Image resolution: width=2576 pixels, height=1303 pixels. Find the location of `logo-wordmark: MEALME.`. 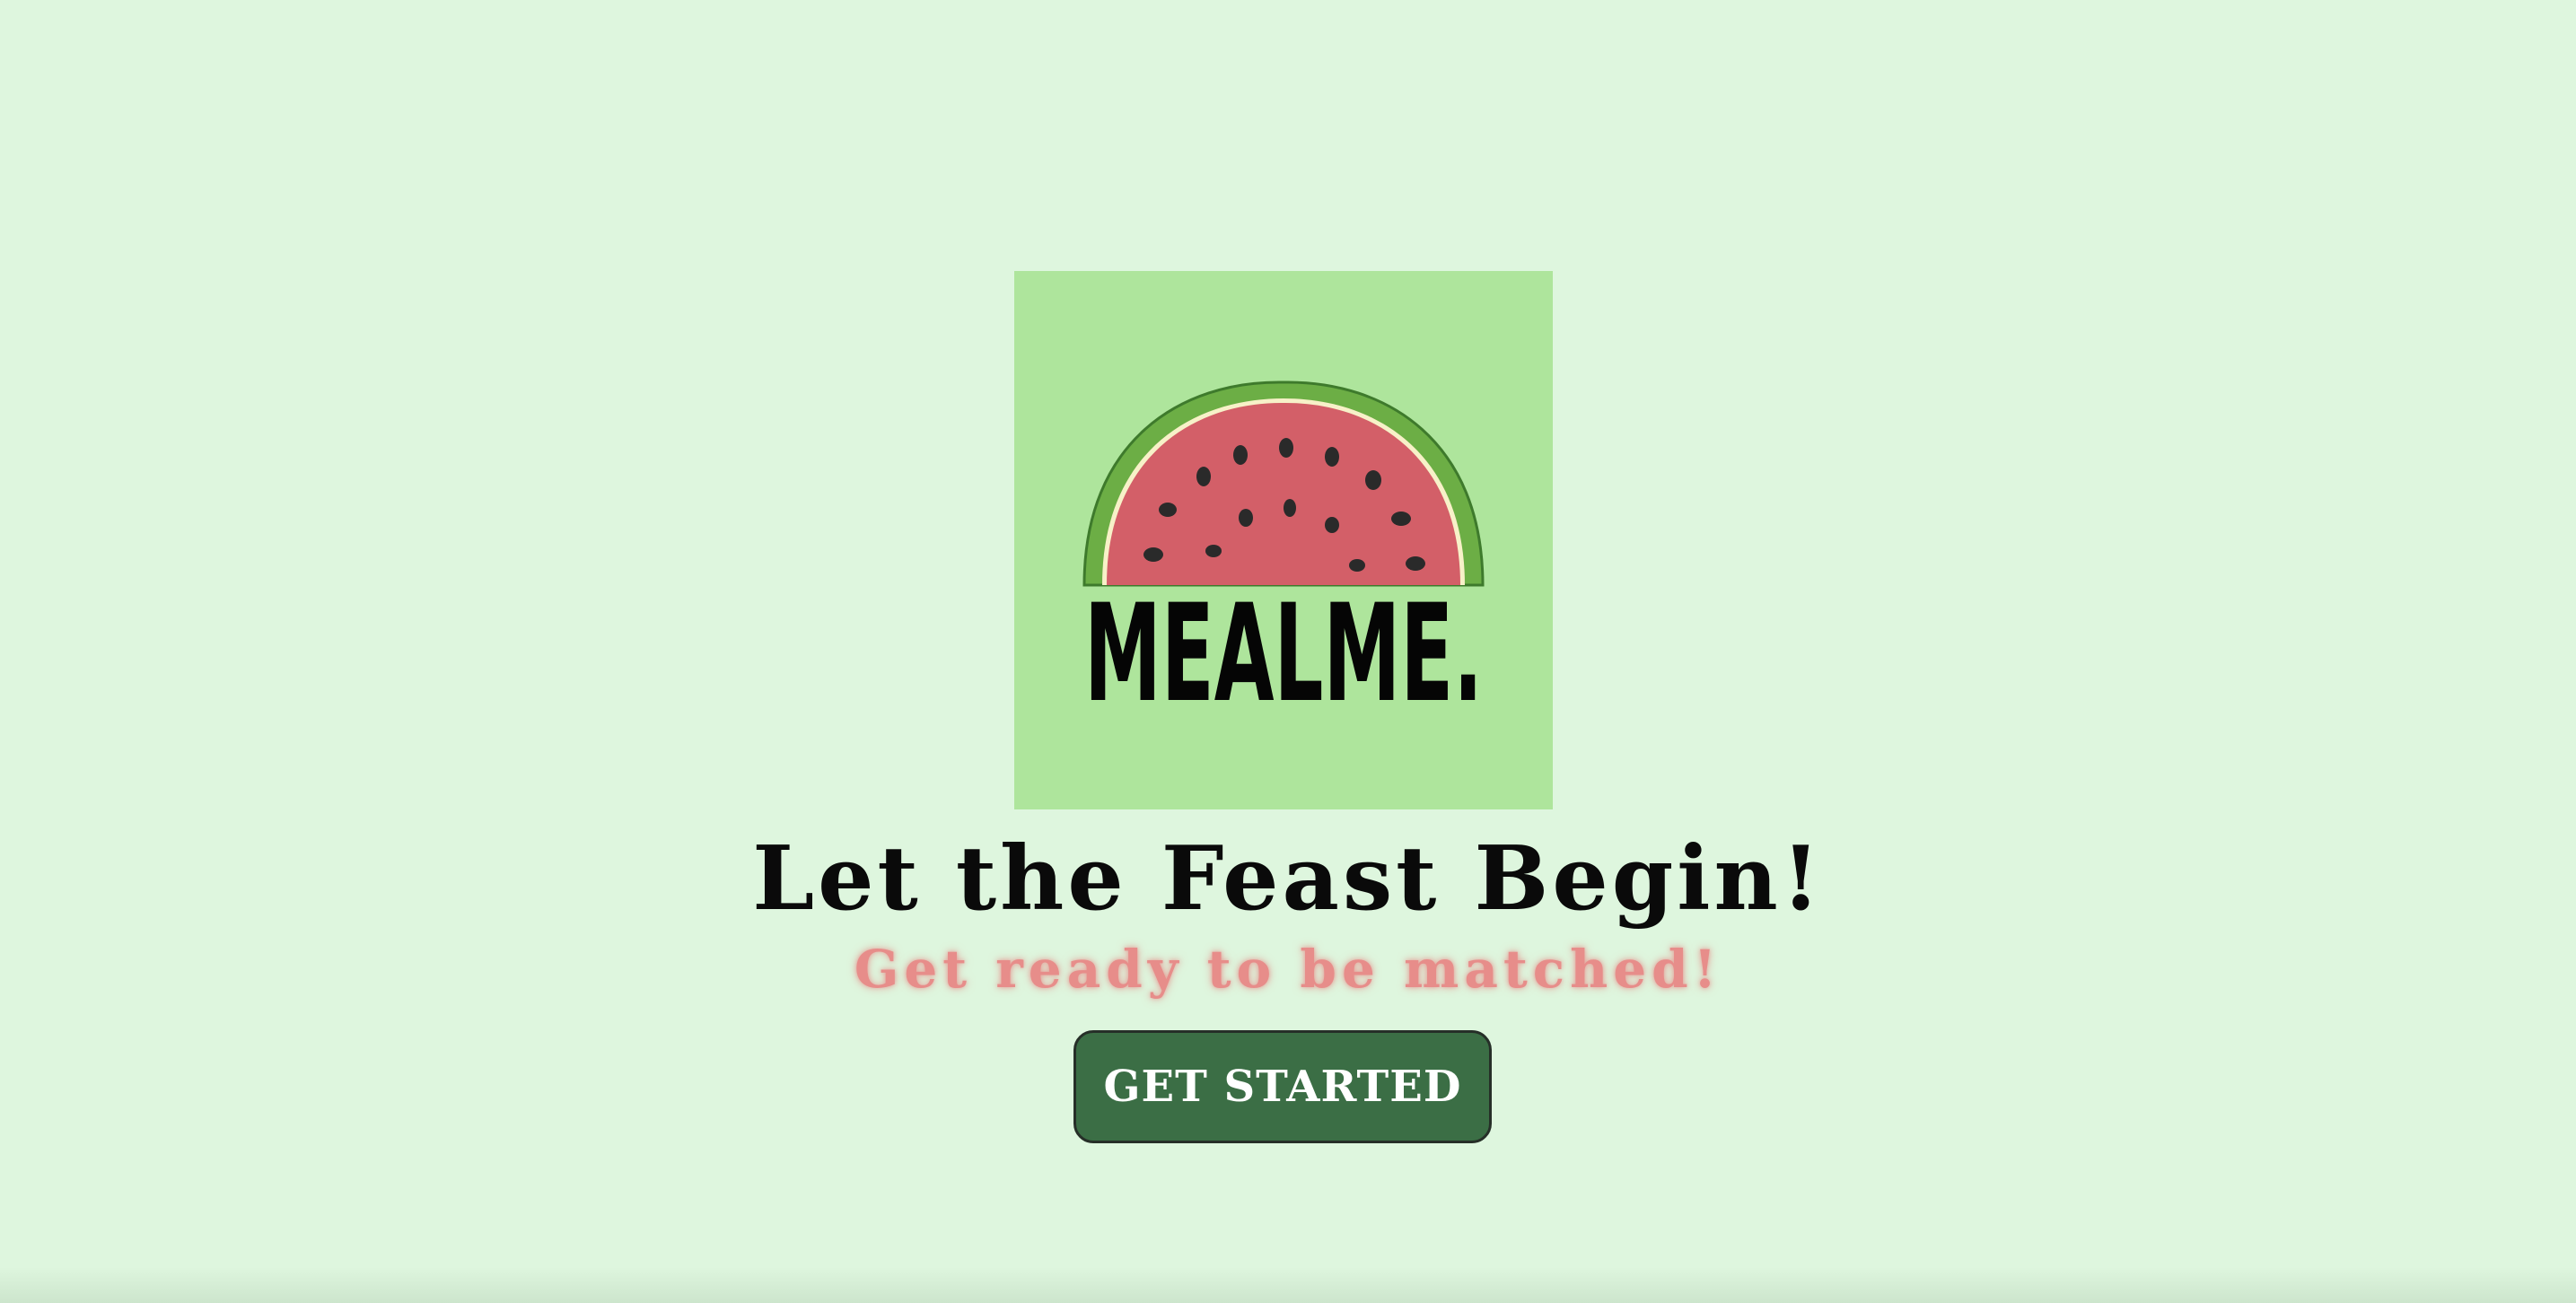

logo-wordmark: MEALME. is located at coordinates (1283, 654).